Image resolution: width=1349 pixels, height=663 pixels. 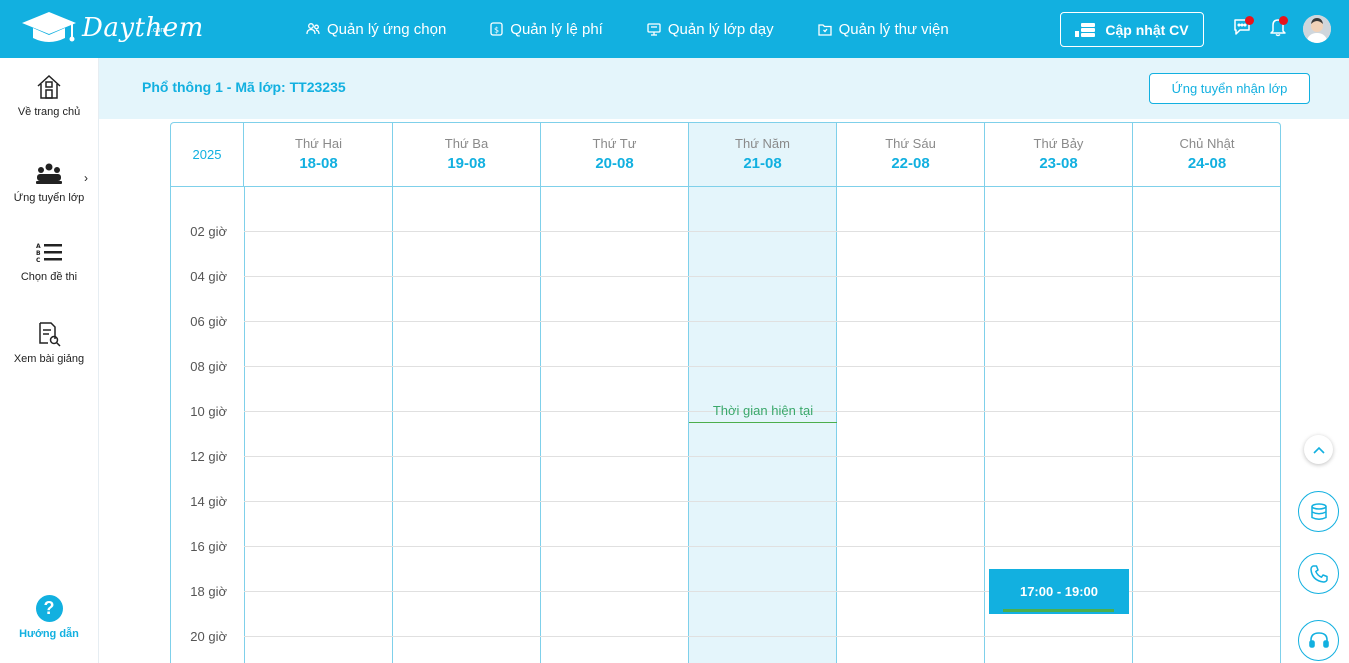 I want to click on day-name: Thứ Ba, so click(x=466, y=143).